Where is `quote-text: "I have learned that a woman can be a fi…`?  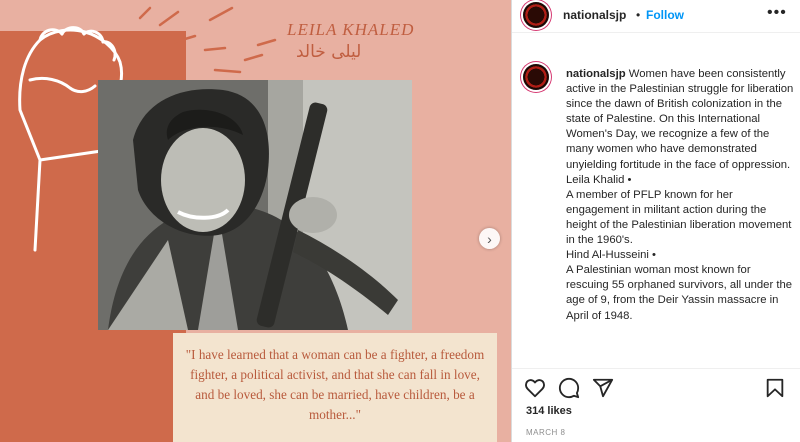
quote-text: "I have learned that a woman can be a fi… is located at coordinates (335, 384).